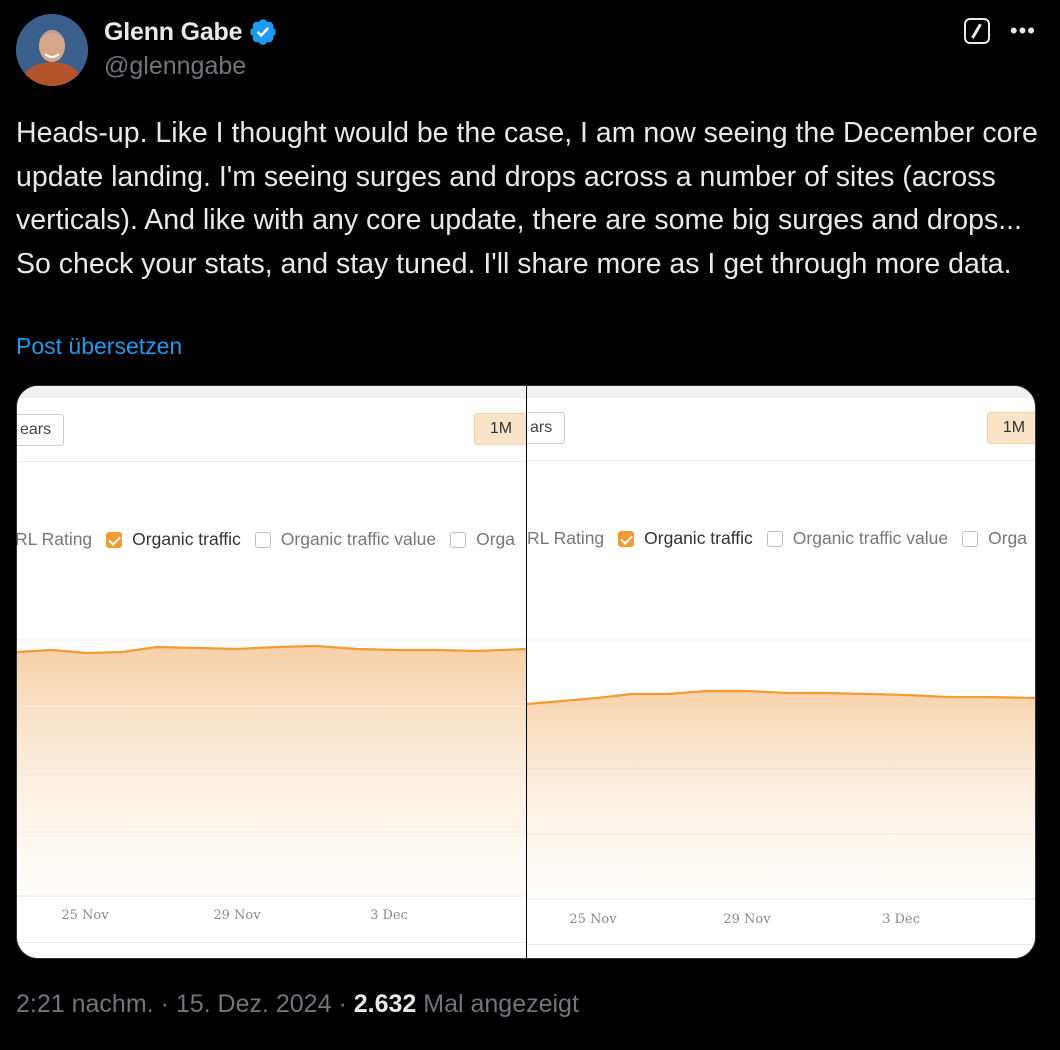 The width and height of the screenshot is (1060, 1050). Describe the element at coordinates (1023, 31) in the screenshot. I see `more-icon: •••` at that location.